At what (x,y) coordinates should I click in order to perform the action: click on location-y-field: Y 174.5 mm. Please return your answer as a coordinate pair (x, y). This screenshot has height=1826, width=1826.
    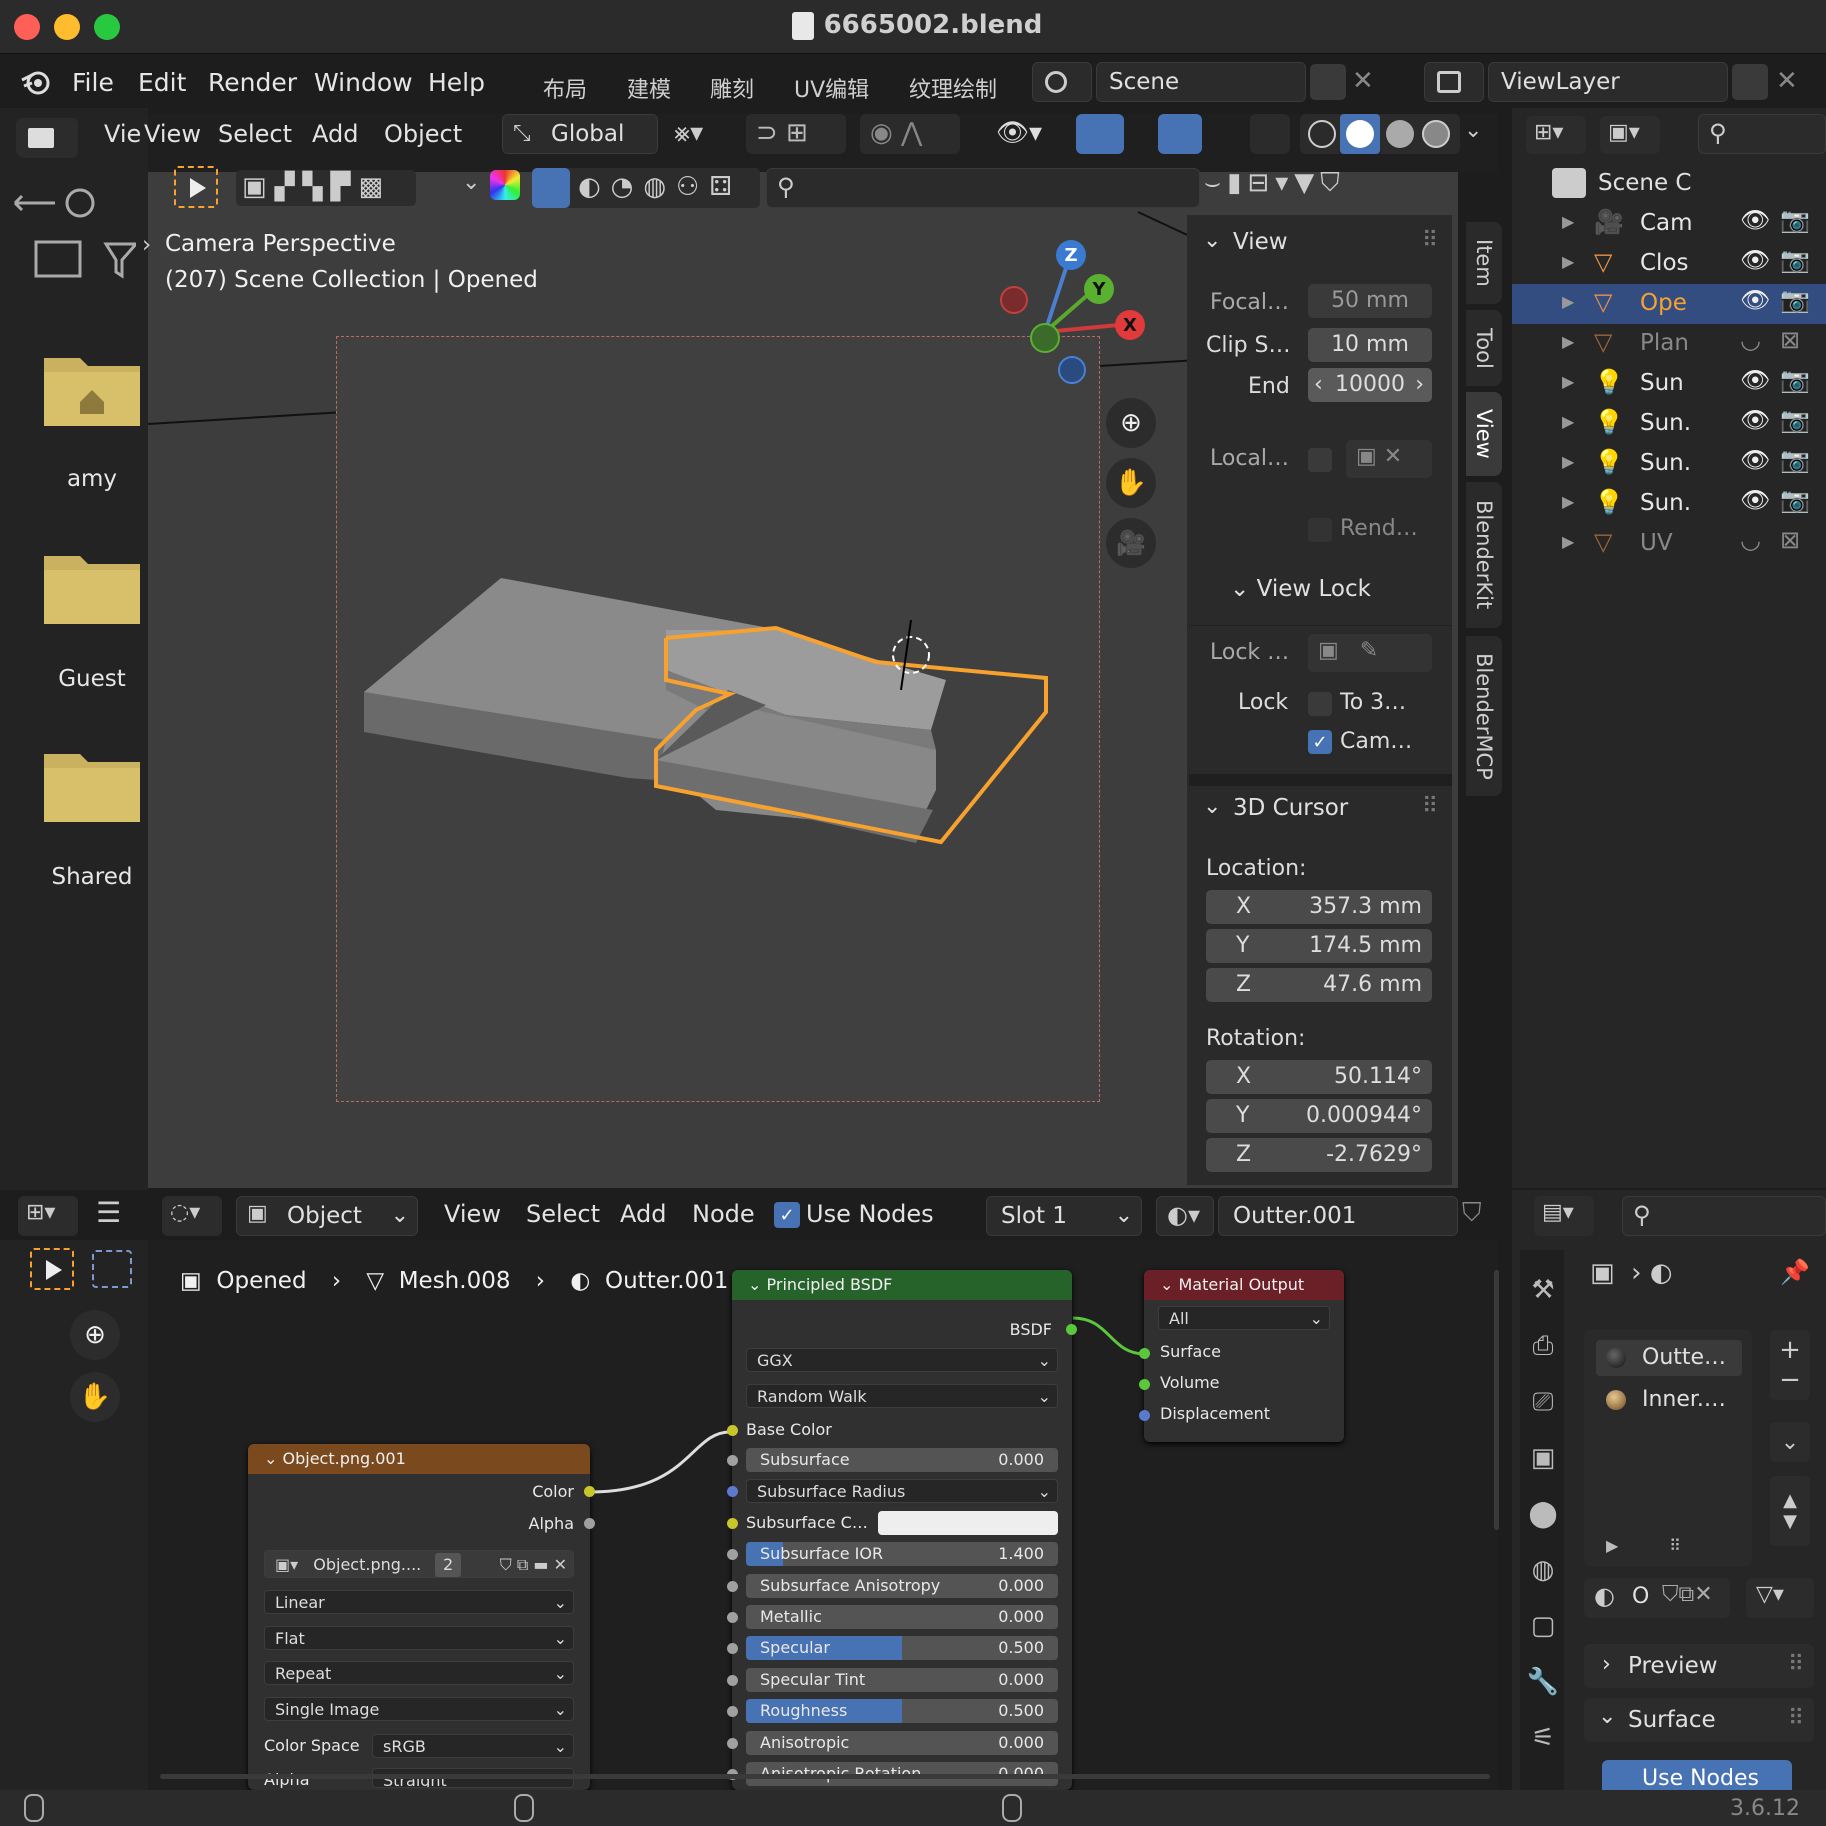
    Looking at the image, I should click on (1319, 946).